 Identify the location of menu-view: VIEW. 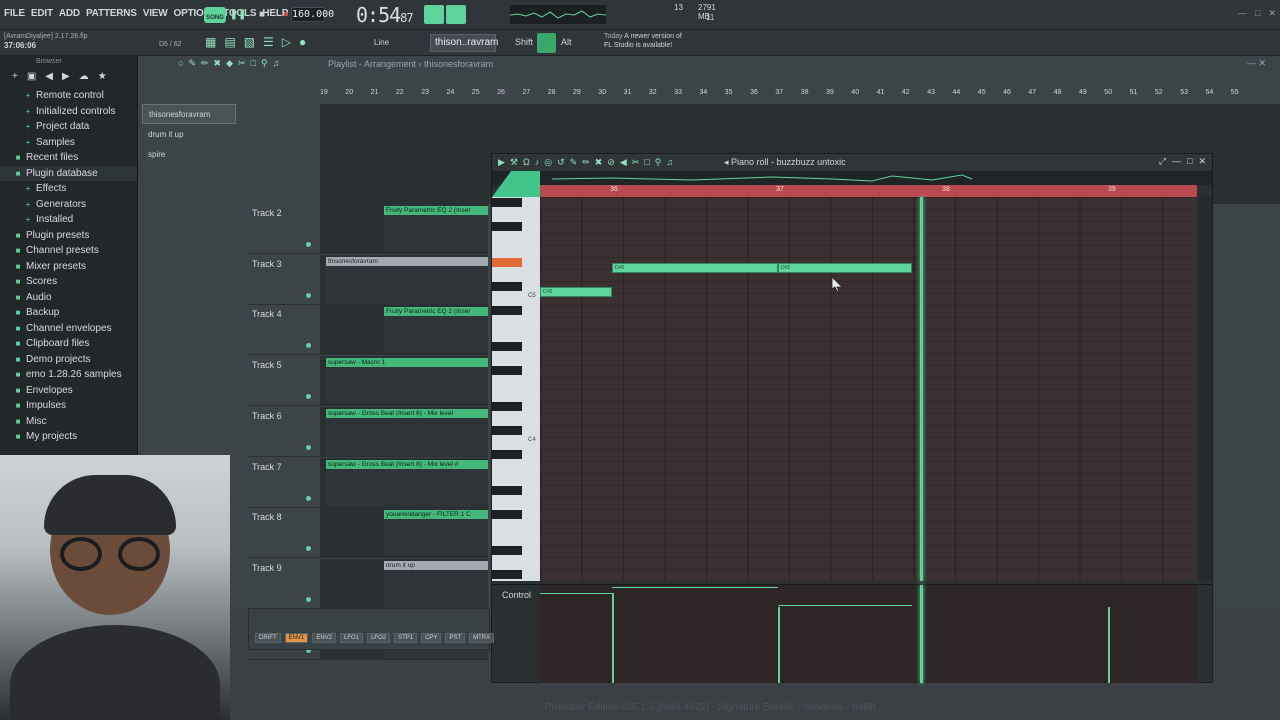
(155, 13).